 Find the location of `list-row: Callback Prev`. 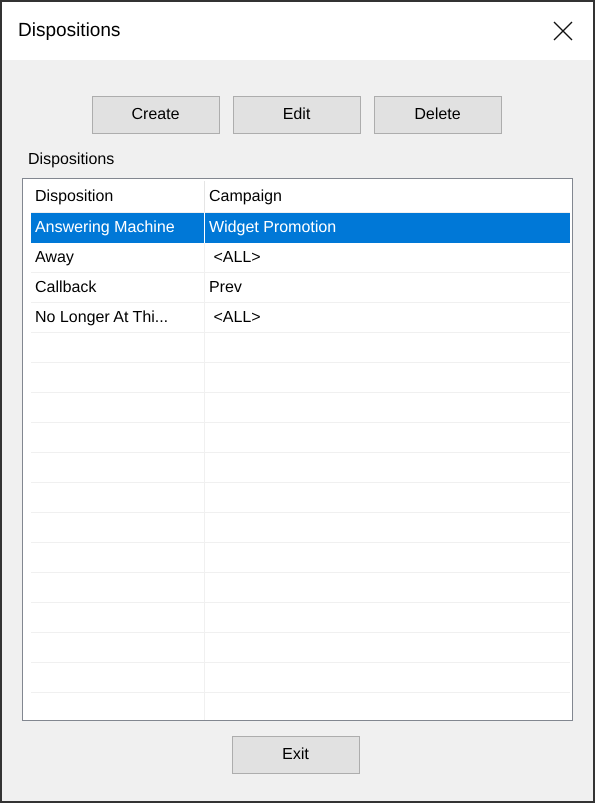

list-row: Callback Prev is located at coordinates (300, 288).